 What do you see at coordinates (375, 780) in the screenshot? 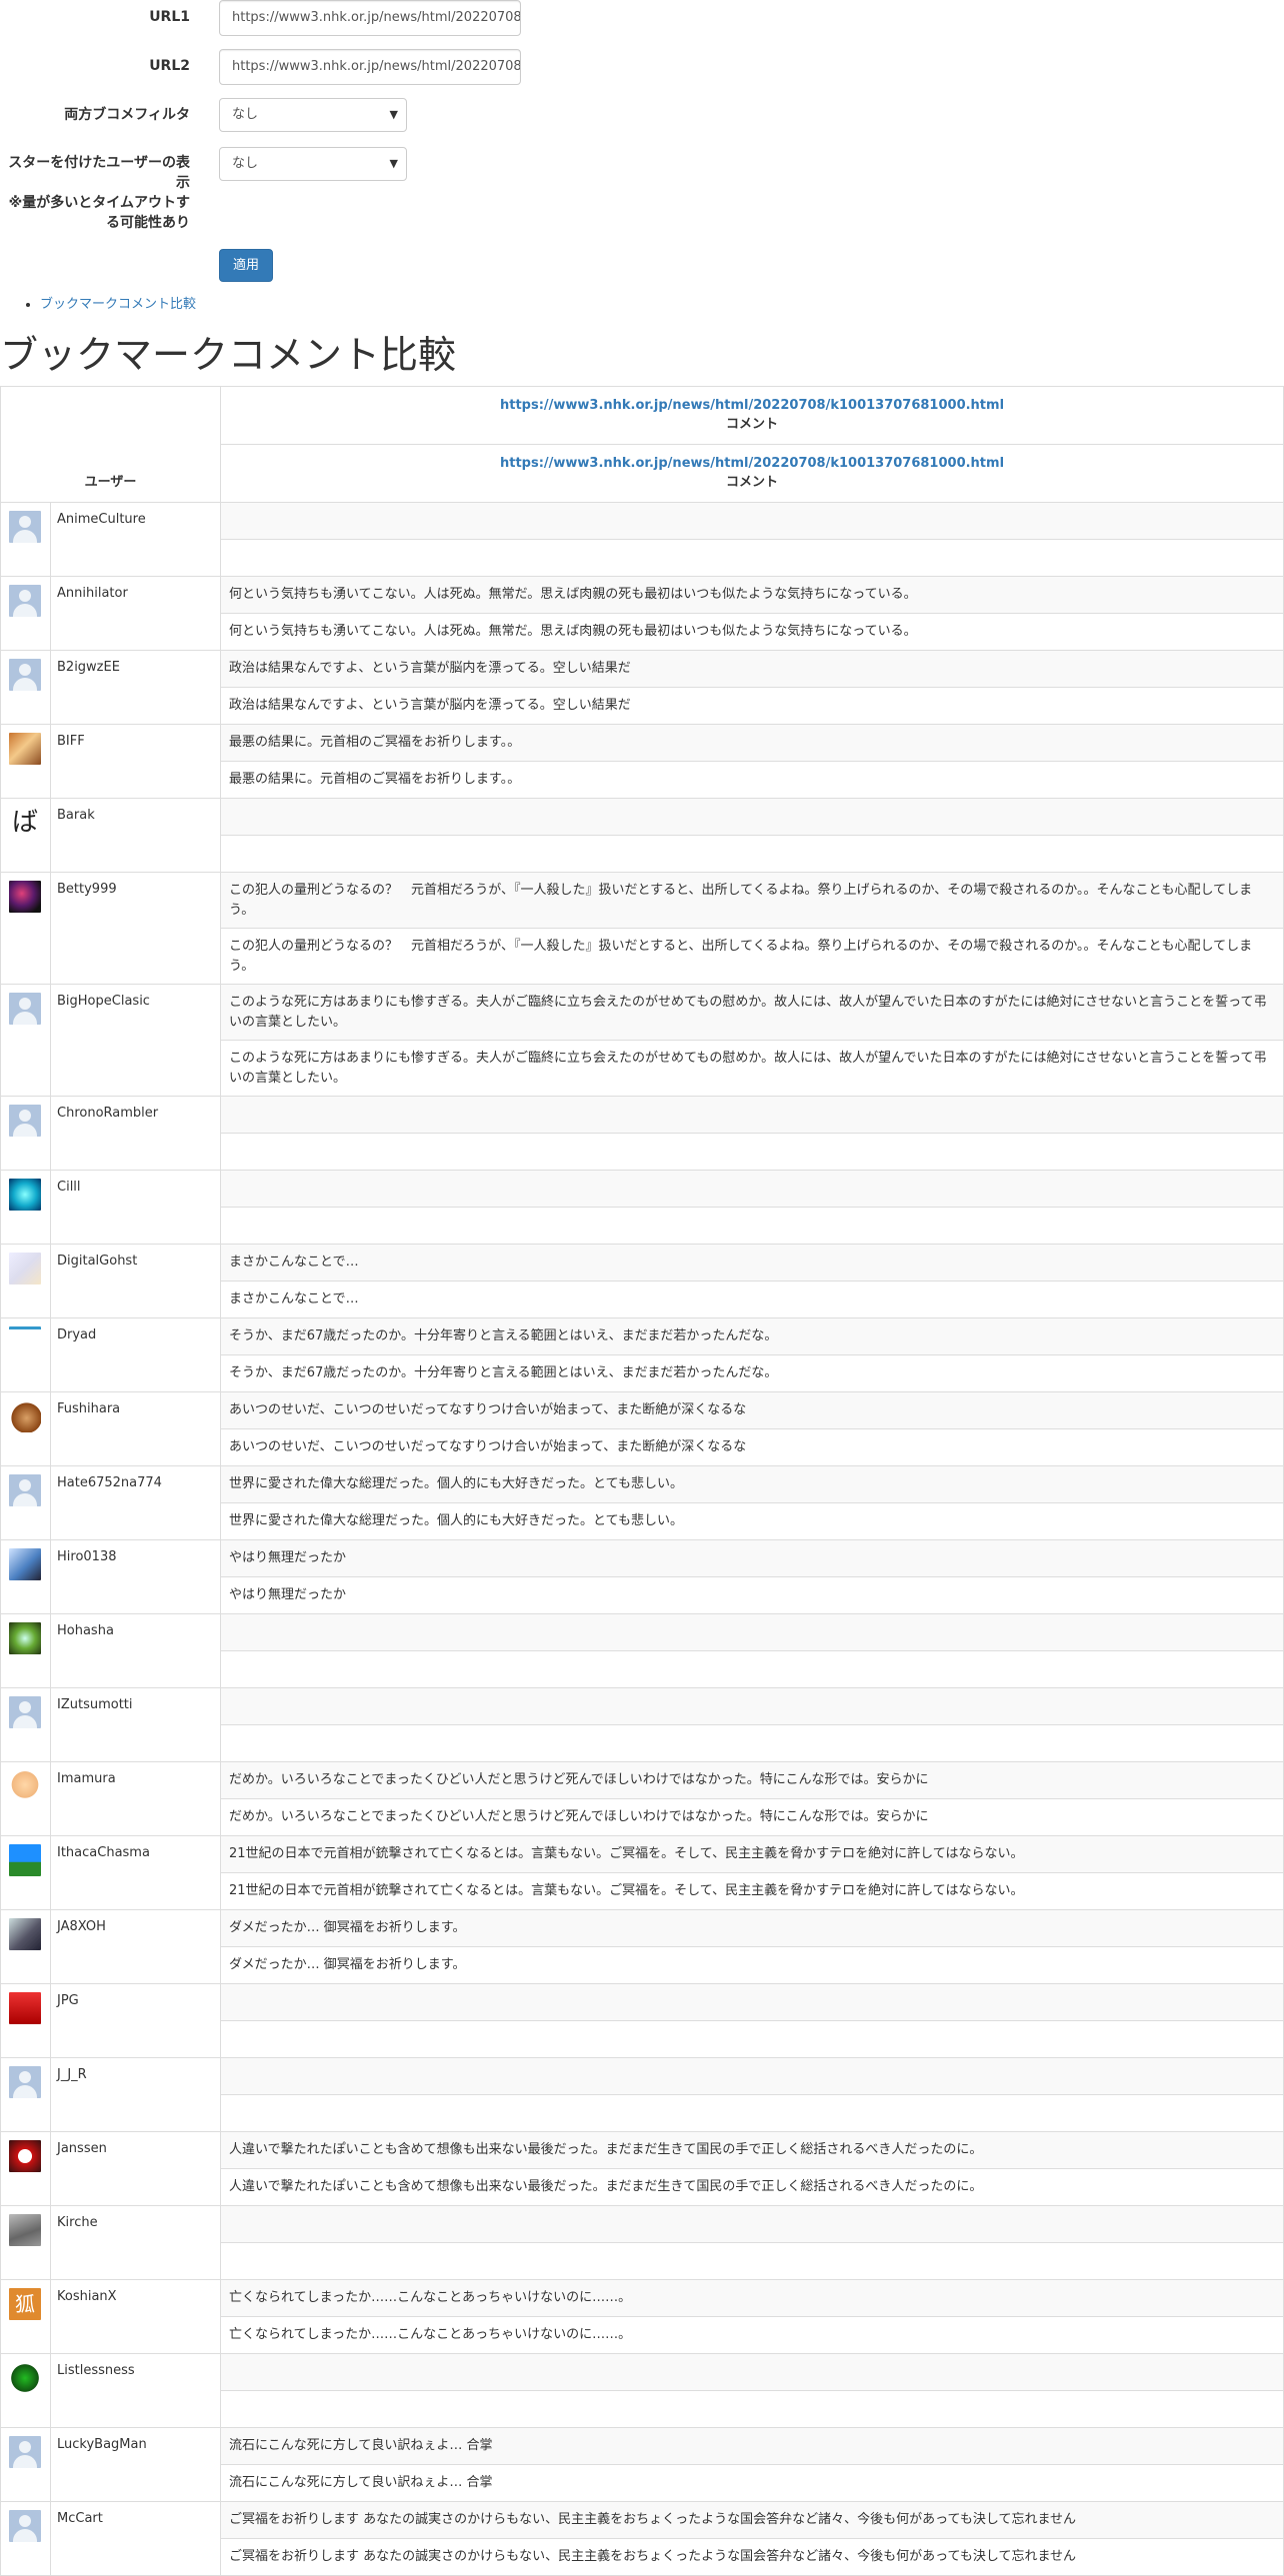
I see `comment-url2: 最悪の結果に。元首相のご冥福をお祈りします。。` at bounding box center [375, 780].